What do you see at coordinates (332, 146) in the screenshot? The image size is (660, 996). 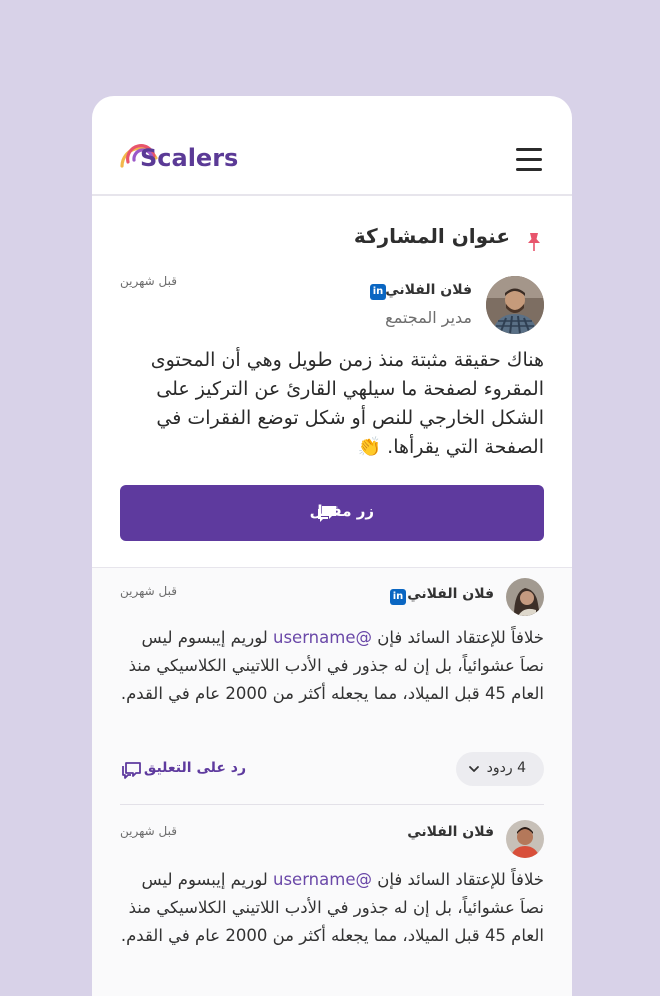 I see `app-header: Scalers` at bounding box center [332, 146].